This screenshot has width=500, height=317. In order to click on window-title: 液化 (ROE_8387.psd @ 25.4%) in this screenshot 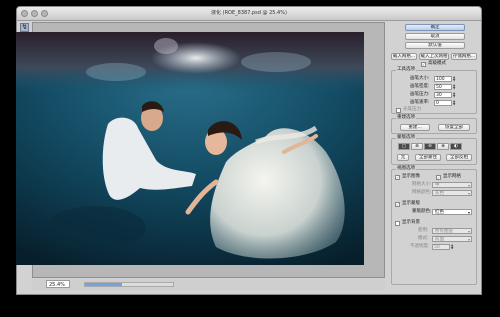, I will do `click(249, 13)`.